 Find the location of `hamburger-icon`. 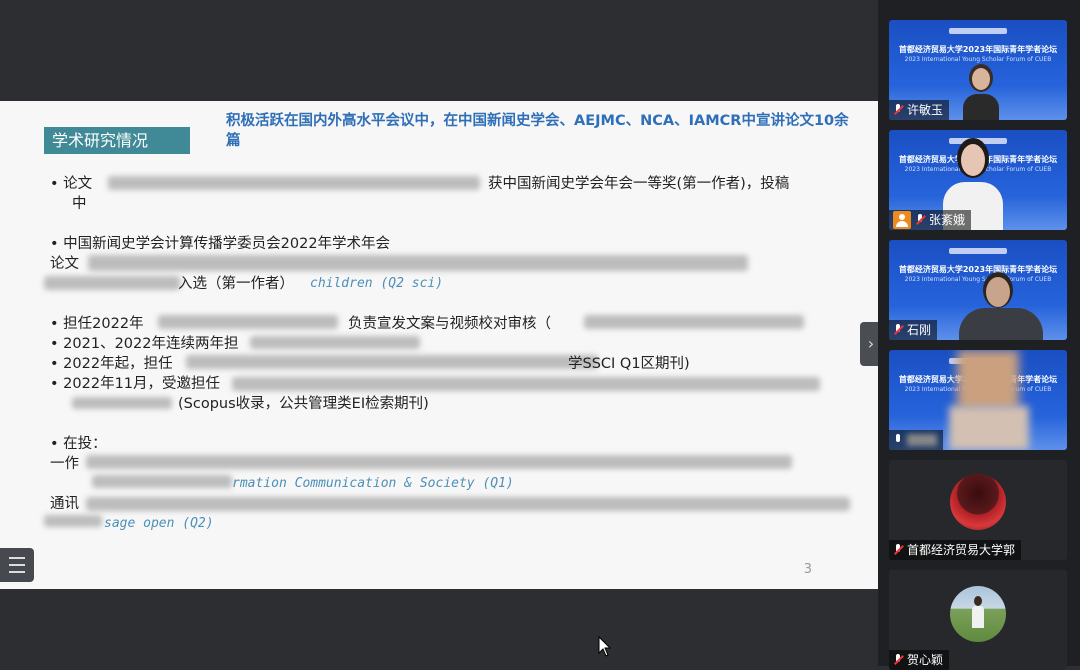

hamburger-icon is located at coordinates (17, 565).